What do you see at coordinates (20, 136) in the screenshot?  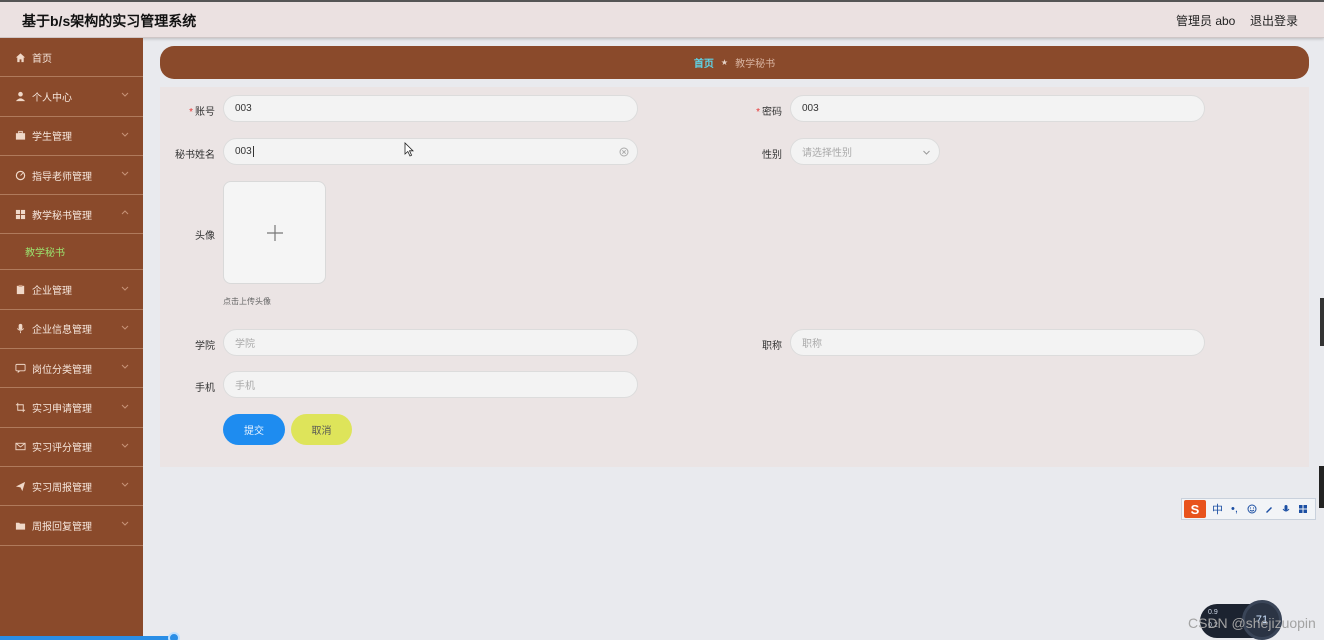 I see `briefcase-icon` at bounding box center [20, 136].